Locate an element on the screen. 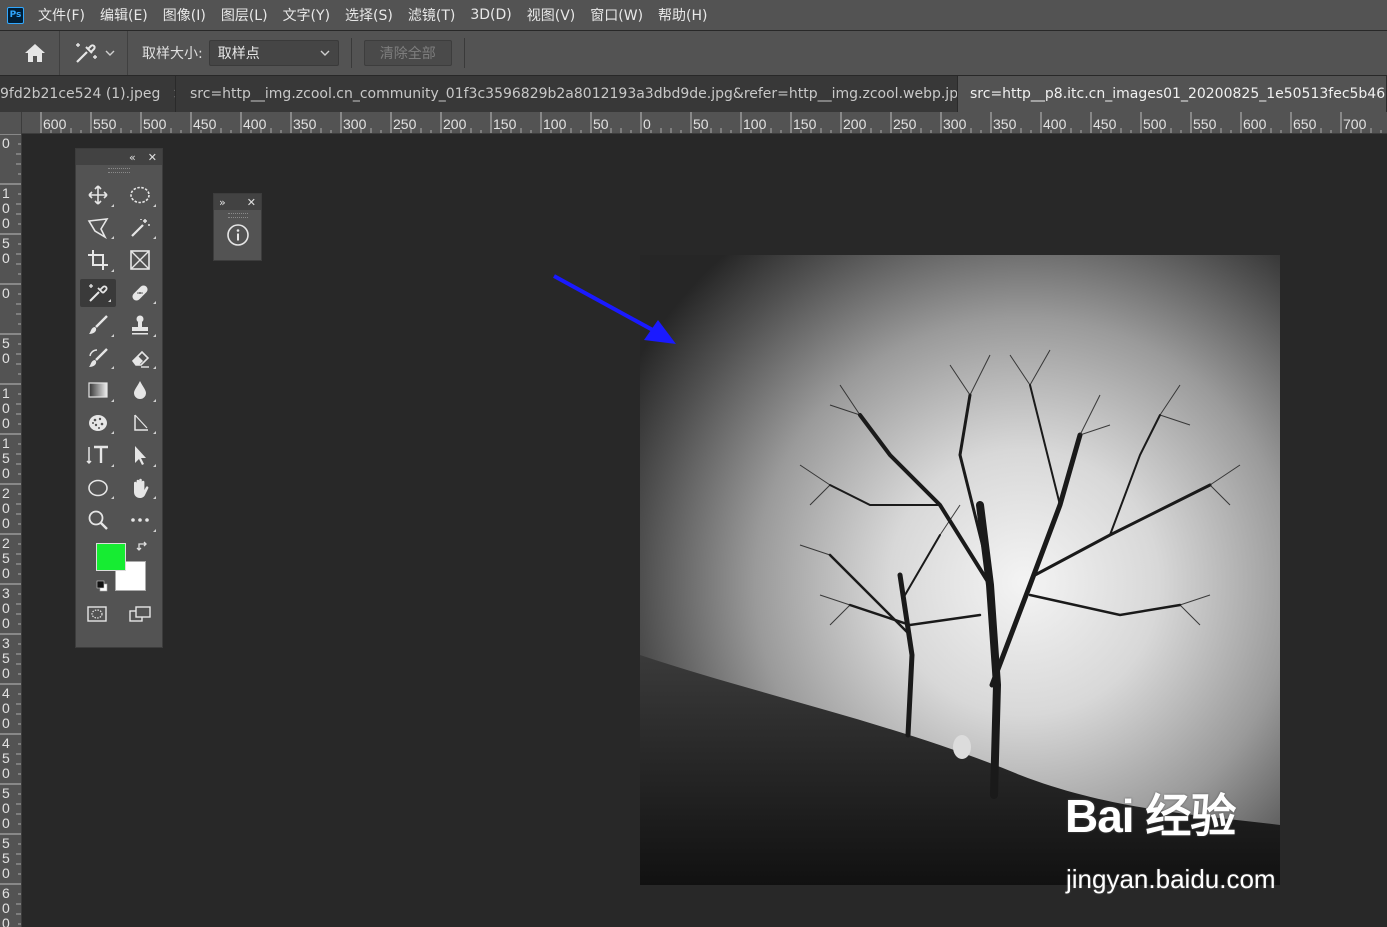  menu-type: 文字(Y) is located at coordinates (306, 15).